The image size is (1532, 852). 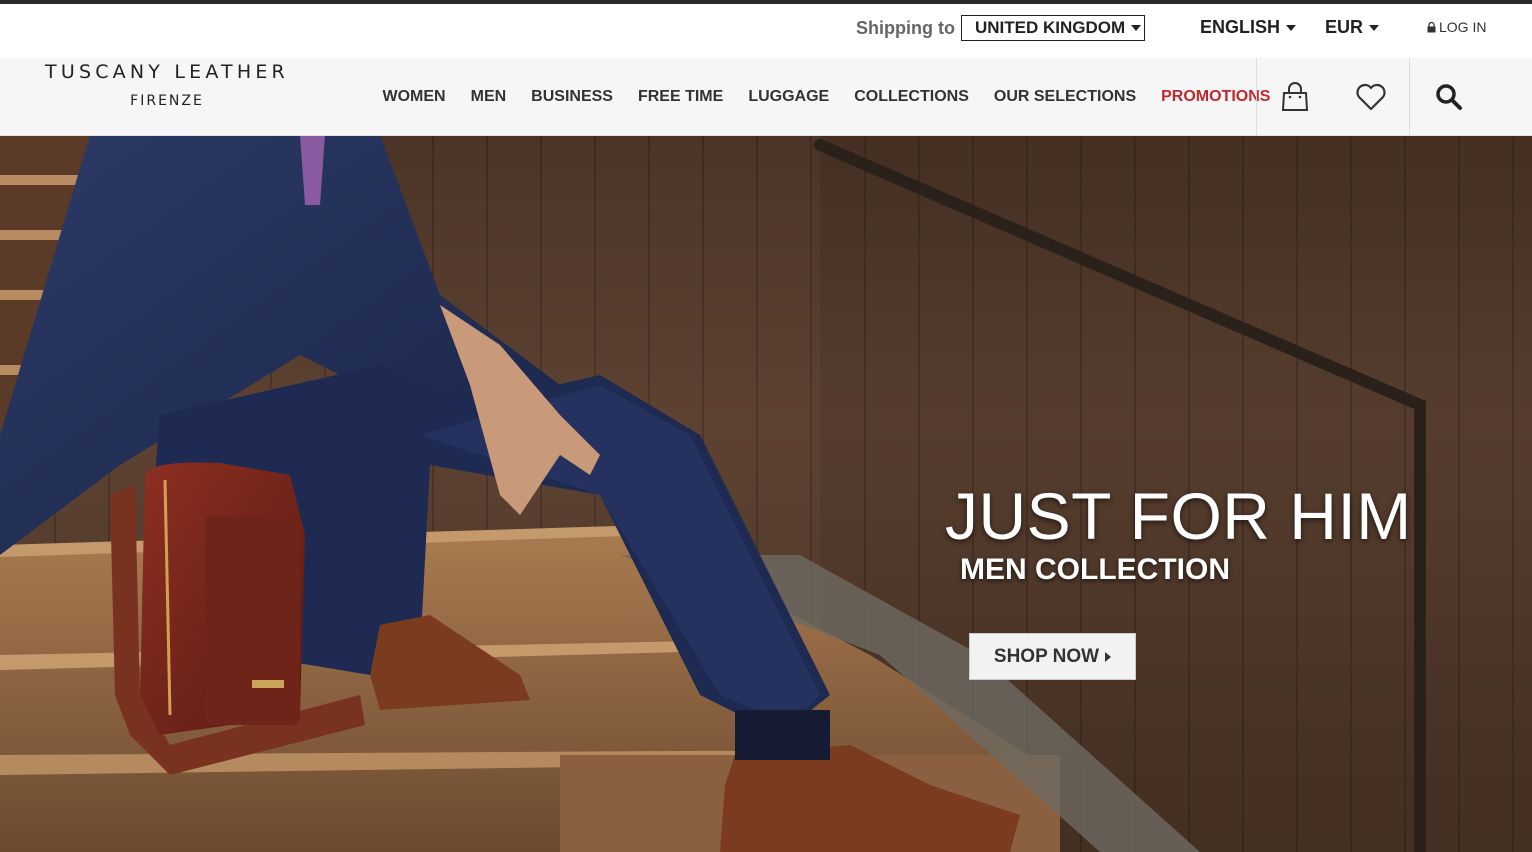 I want to click on cart-button, so click(x=1295, y=96).